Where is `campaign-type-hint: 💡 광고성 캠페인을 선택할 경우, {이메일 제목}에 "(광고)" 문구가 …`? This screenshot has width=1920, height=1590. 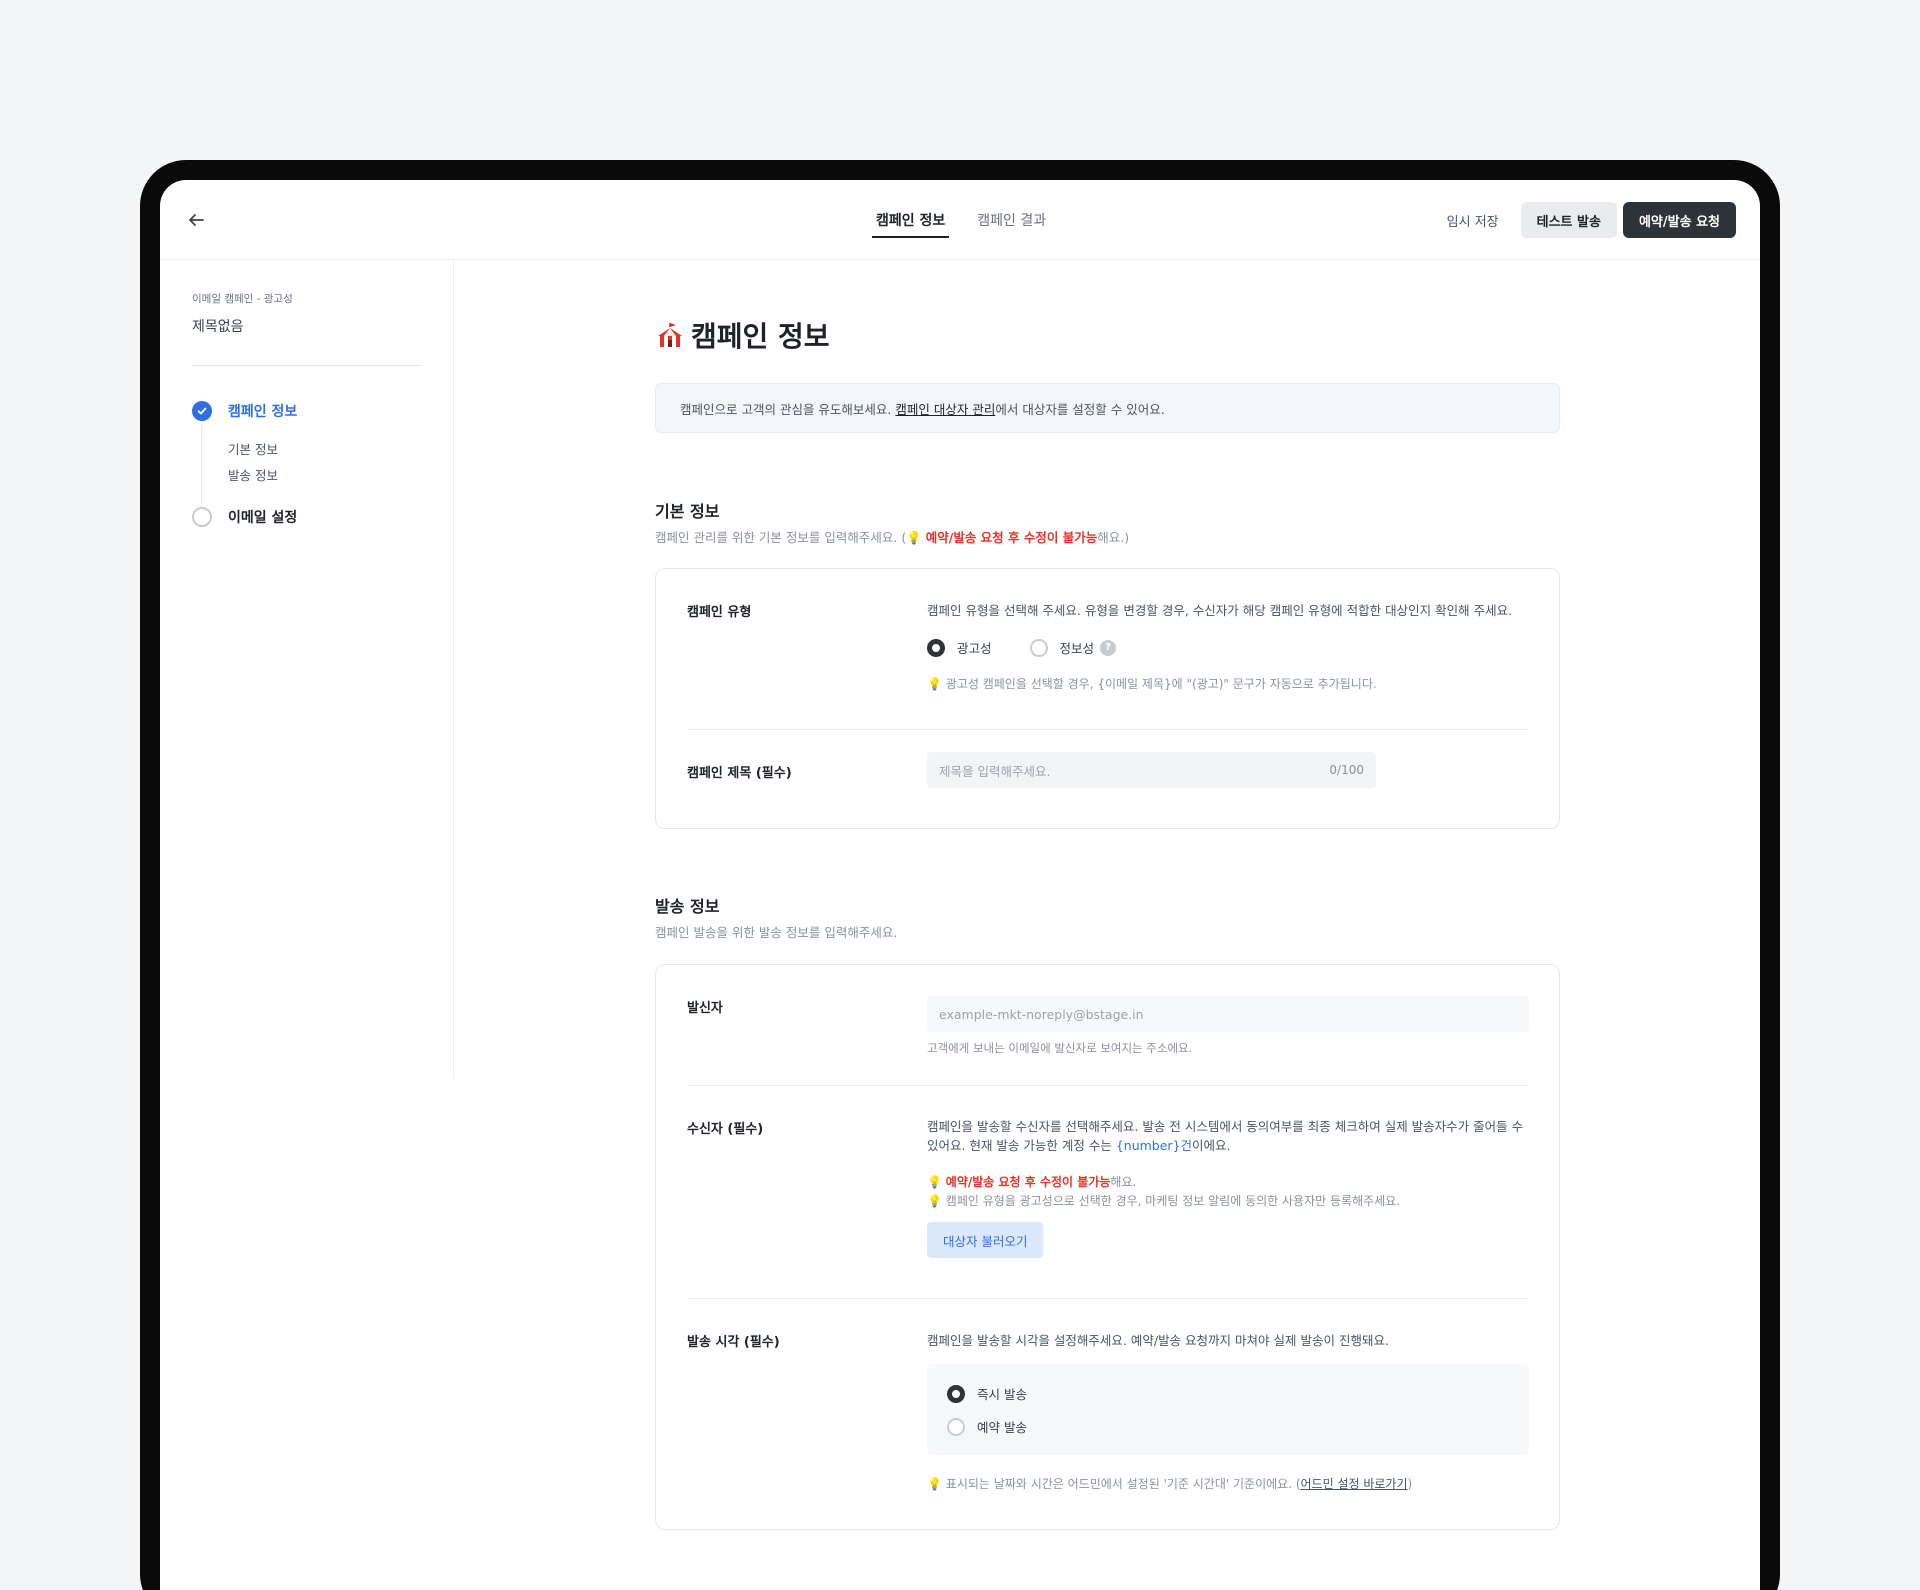 campaign-type-hint: 💡 광고성 캠페인을 선택할 경우, {이메일 제목}에 "(광고)" 문구가 … is located at coordinates (1228, 684).